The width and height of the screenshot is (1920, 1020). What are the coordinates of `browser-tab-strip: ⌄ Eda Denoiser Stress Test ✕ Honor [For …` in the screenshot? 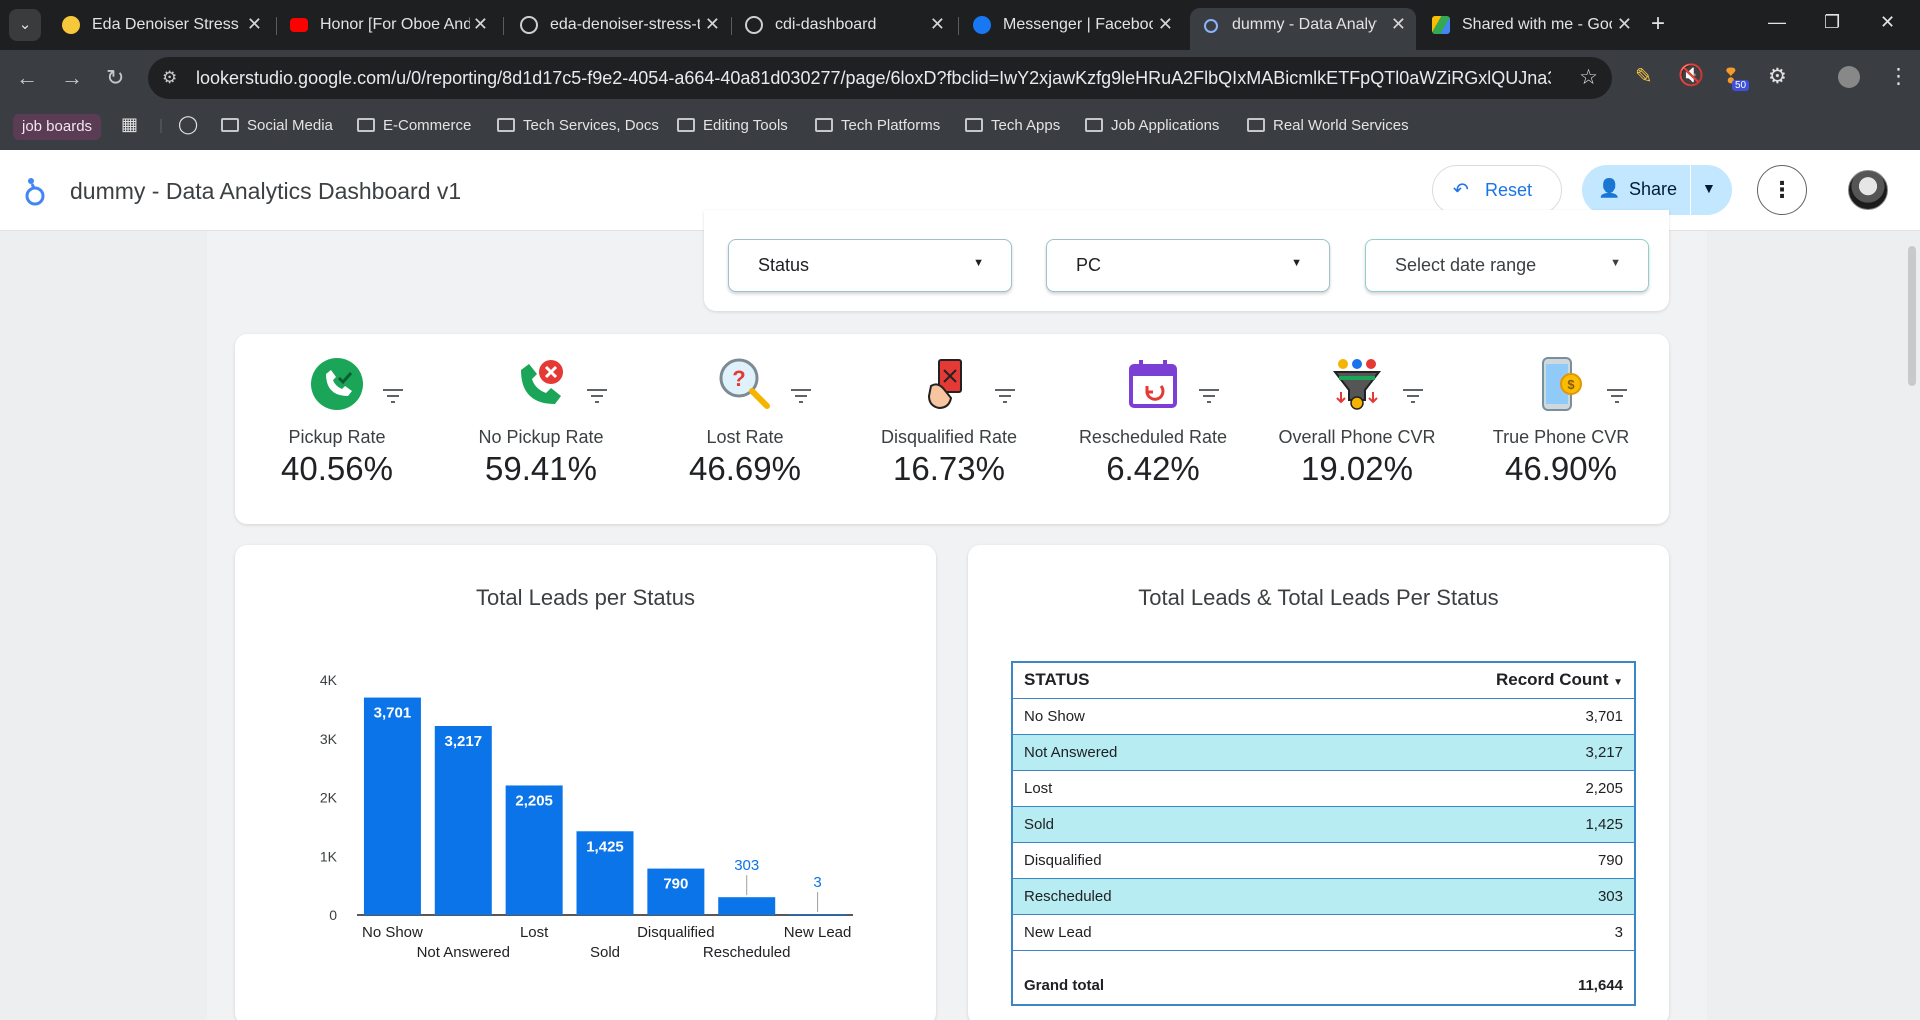 It's located at (960, 25).